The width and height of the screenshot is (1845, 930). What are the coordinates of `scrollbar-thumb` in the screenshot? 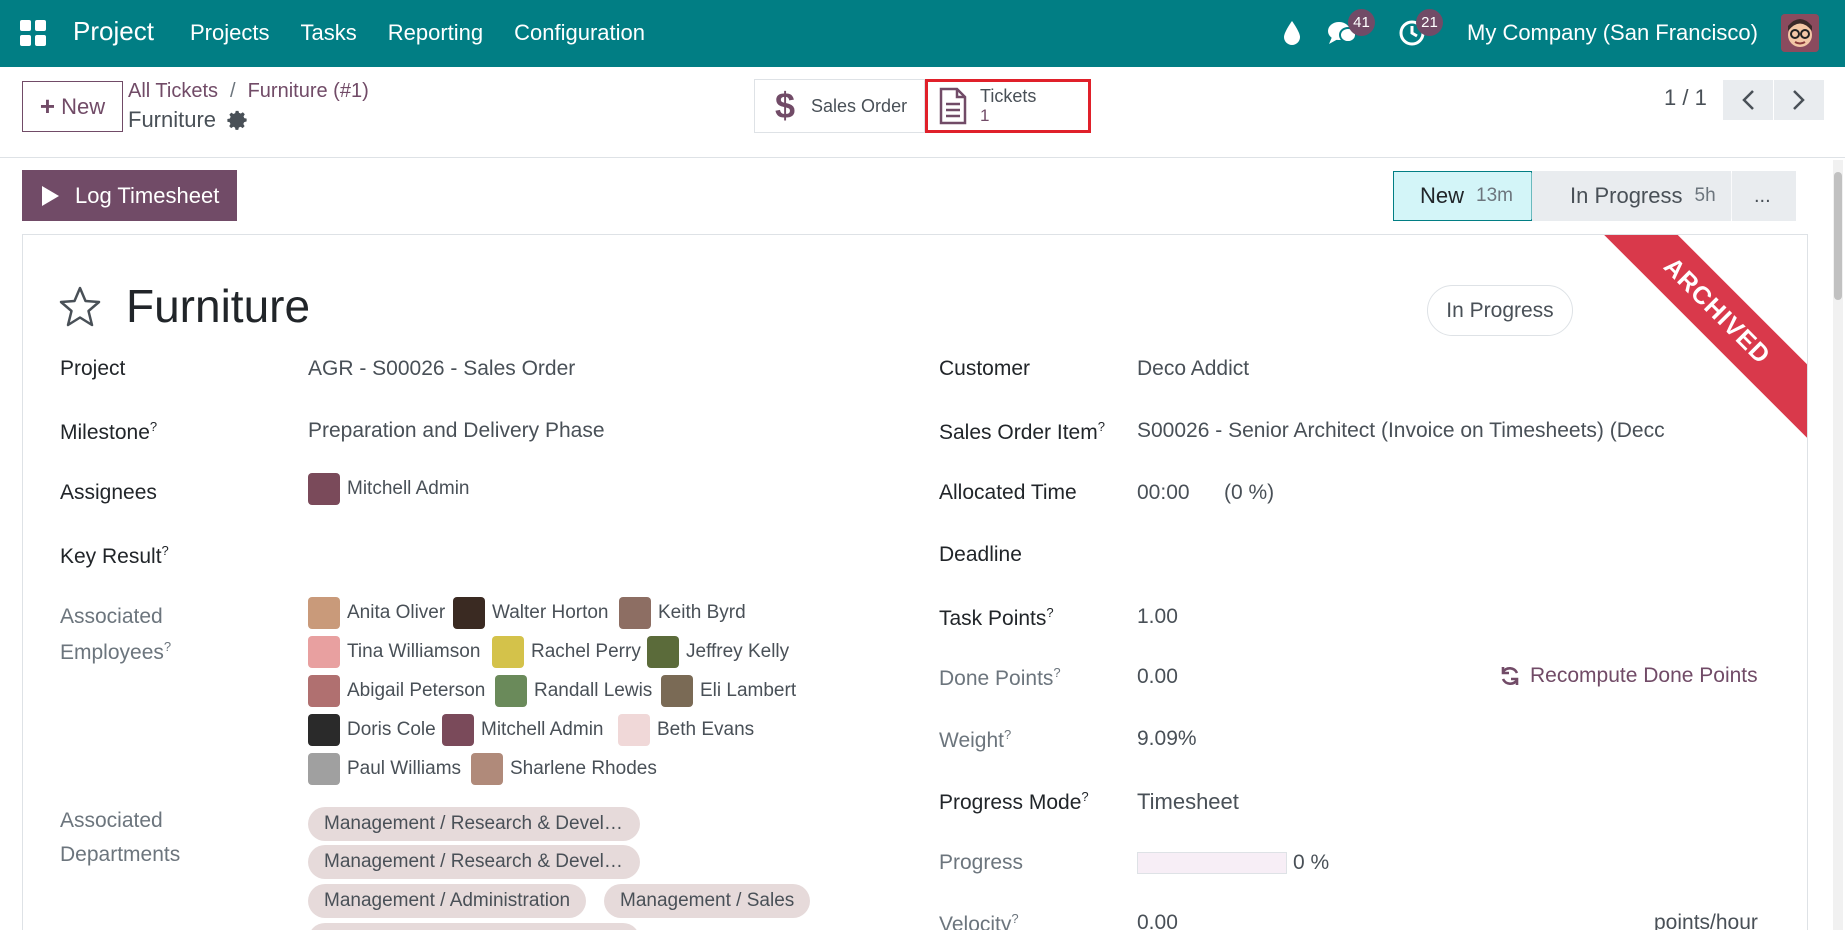 It's located at (1838, 236).